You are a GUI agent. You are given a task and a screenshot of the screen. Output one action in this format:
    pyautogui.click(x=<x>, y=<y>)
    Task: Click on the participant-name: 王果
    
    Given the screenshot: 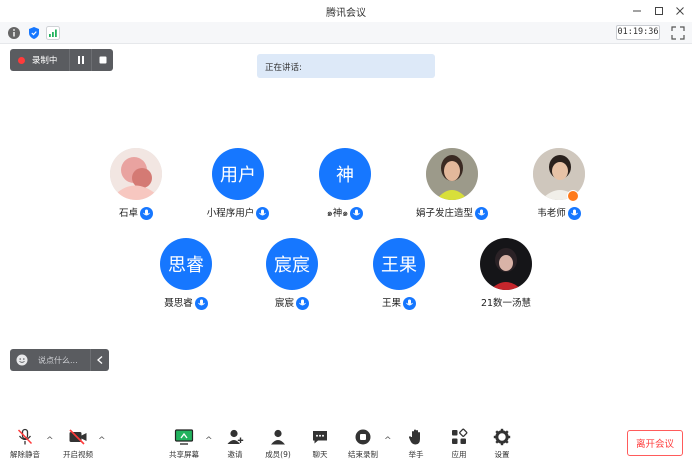 What is the action you would take?
    pyautogui.click(x=391, y=303)
    